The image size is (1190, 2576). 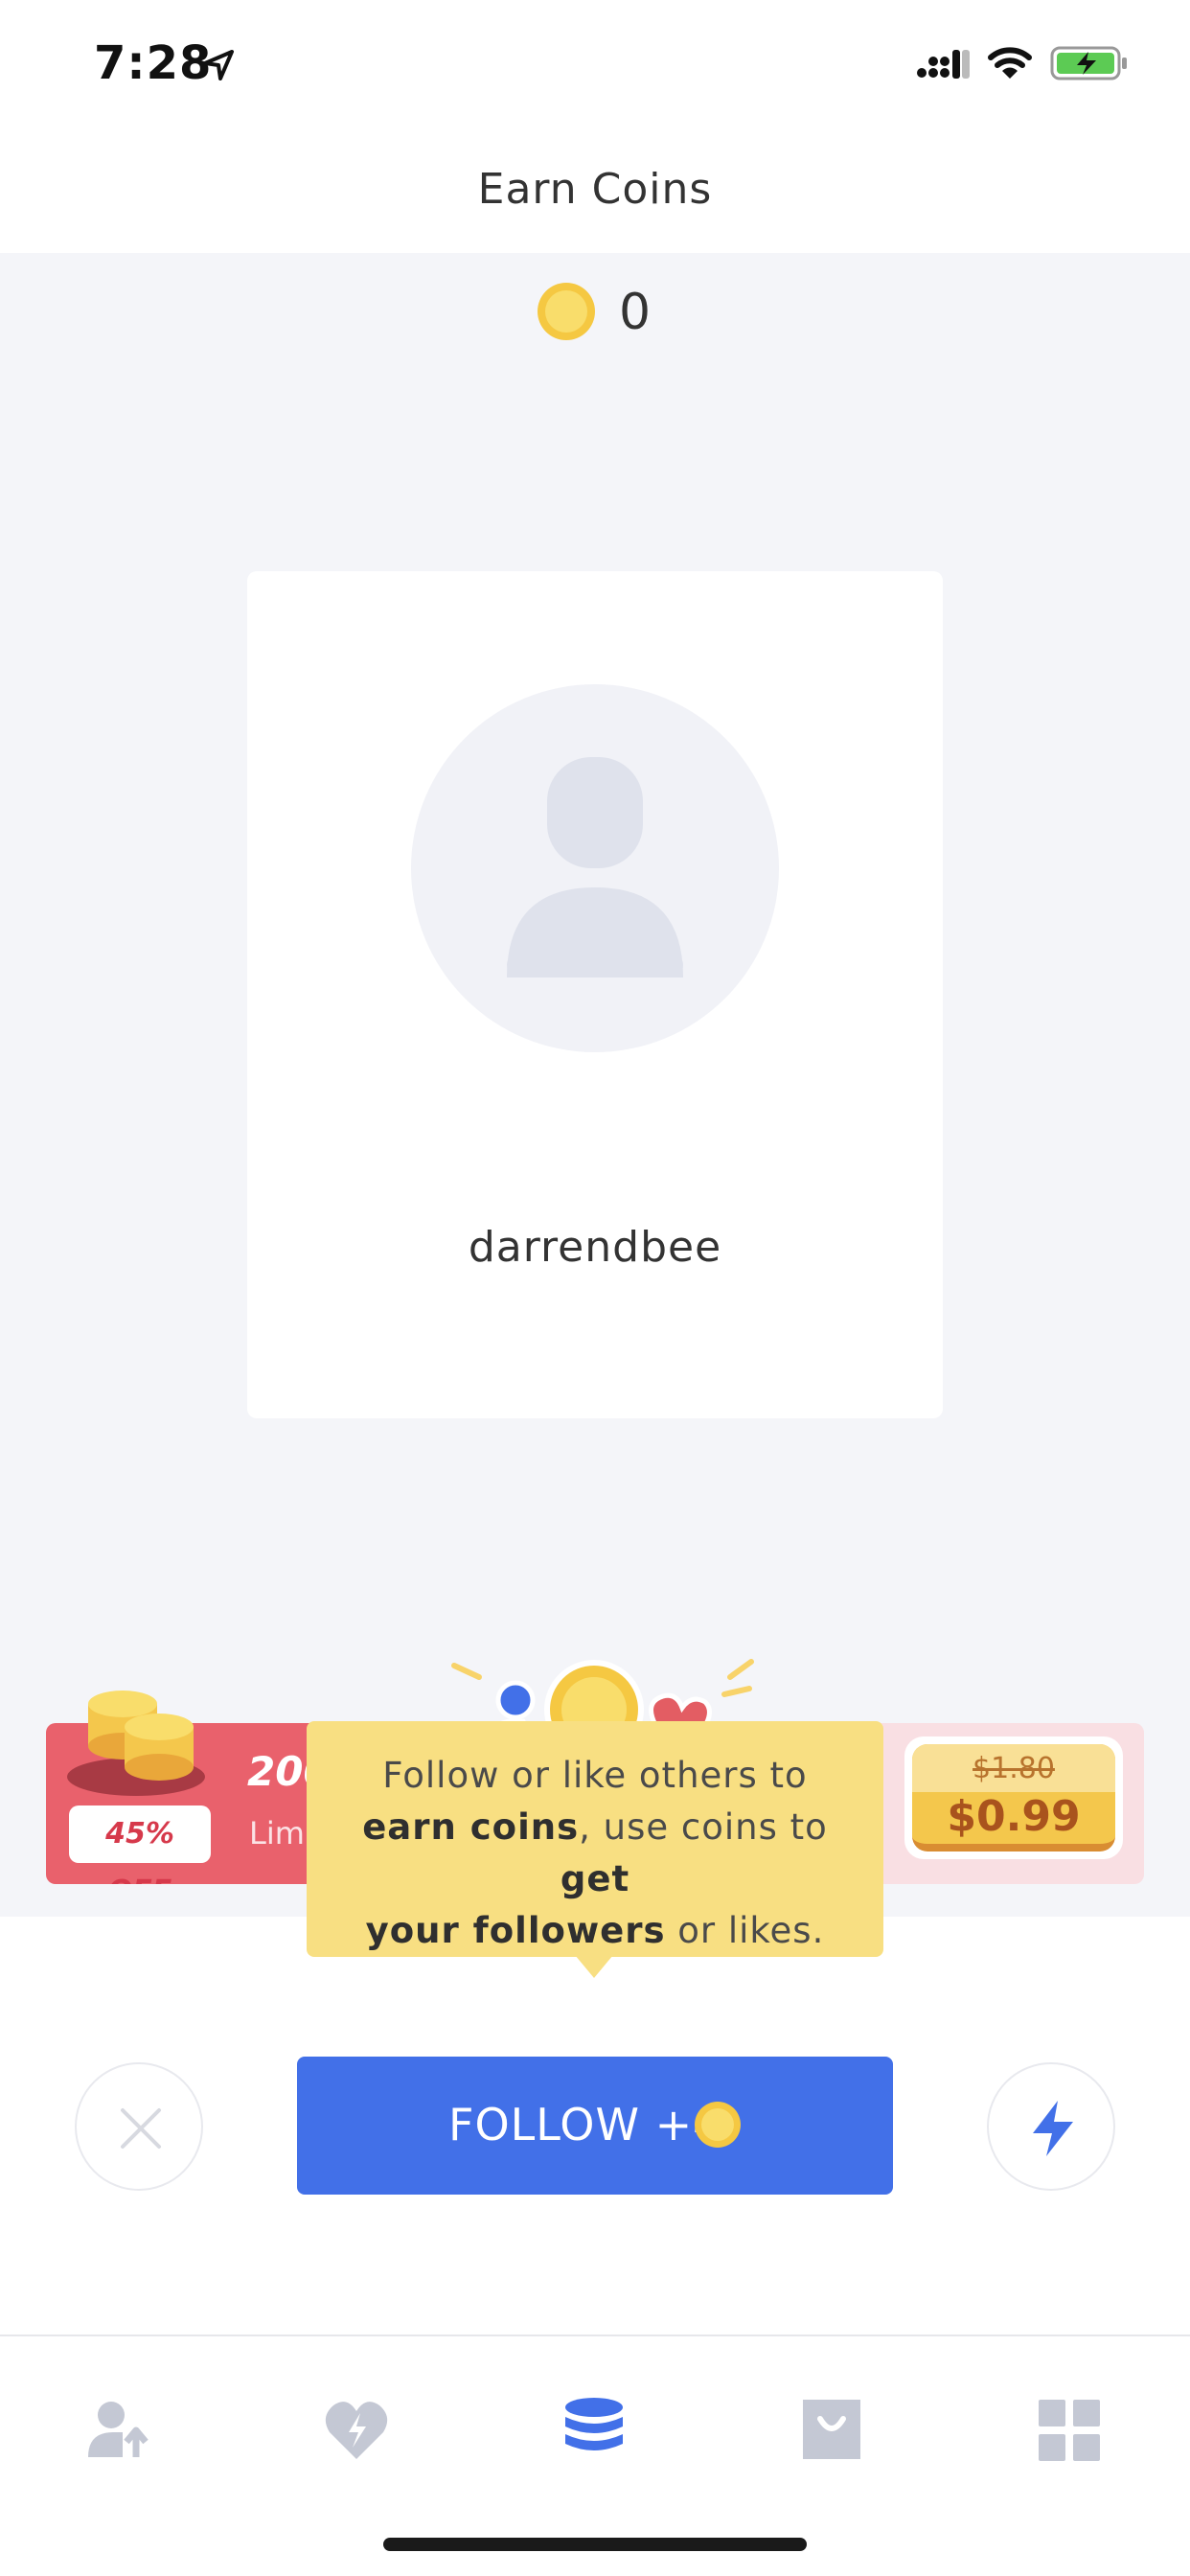 What do you see at coordinates (594, 2424) in the screenshot?
I see `coins-stack-icon` at bounding box center [594, 2424].